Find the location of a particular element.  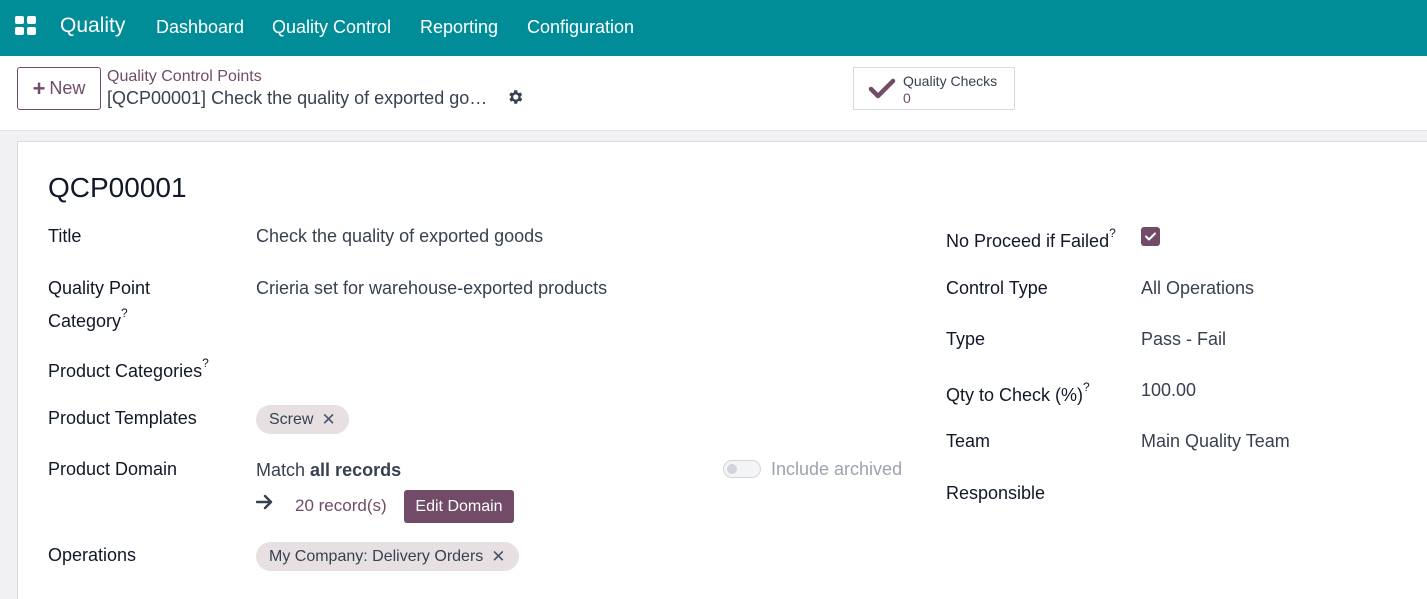

qty-to-check-label: Qty to Check (%)? is located at coordinates (1018, 392).